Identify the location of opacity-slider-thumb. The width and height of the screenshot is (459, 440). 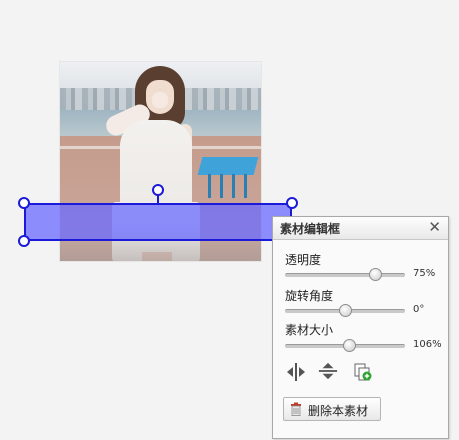
(375, 274).